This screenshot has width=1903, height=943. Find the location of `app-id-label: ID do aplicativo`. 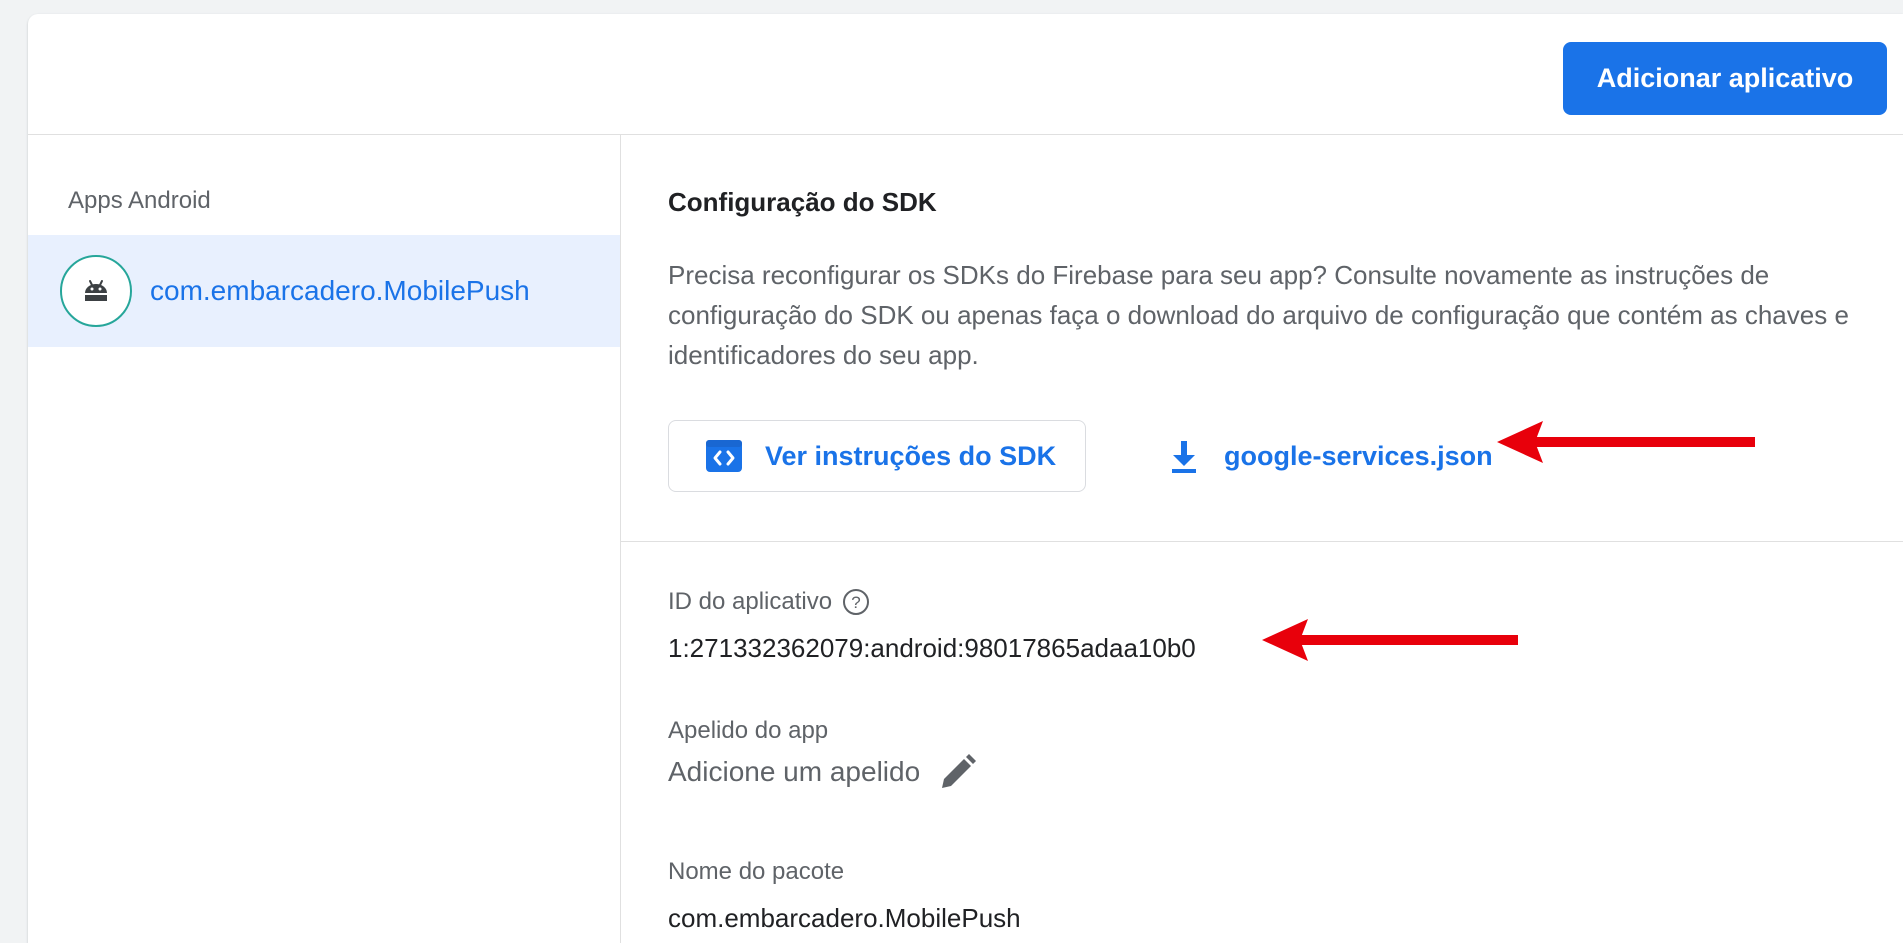

app-id-label: ID do aplicativo is located at coordinates (750, 601).